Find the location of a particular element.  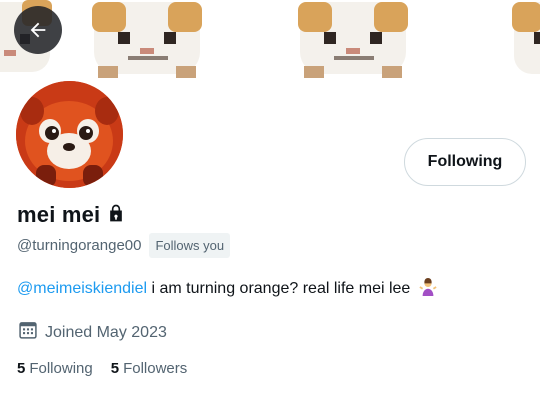

follow-stats: 5 Following 5 Followers is located at coordinates (102, 368).